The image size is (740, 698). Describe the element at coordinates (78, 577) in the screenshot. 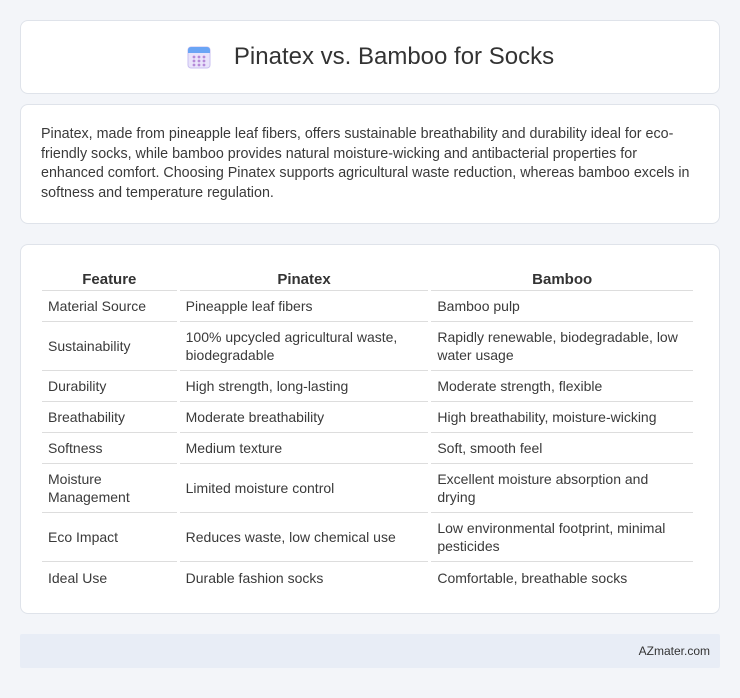

I see `feature-cell: Ideal Use` at that location.